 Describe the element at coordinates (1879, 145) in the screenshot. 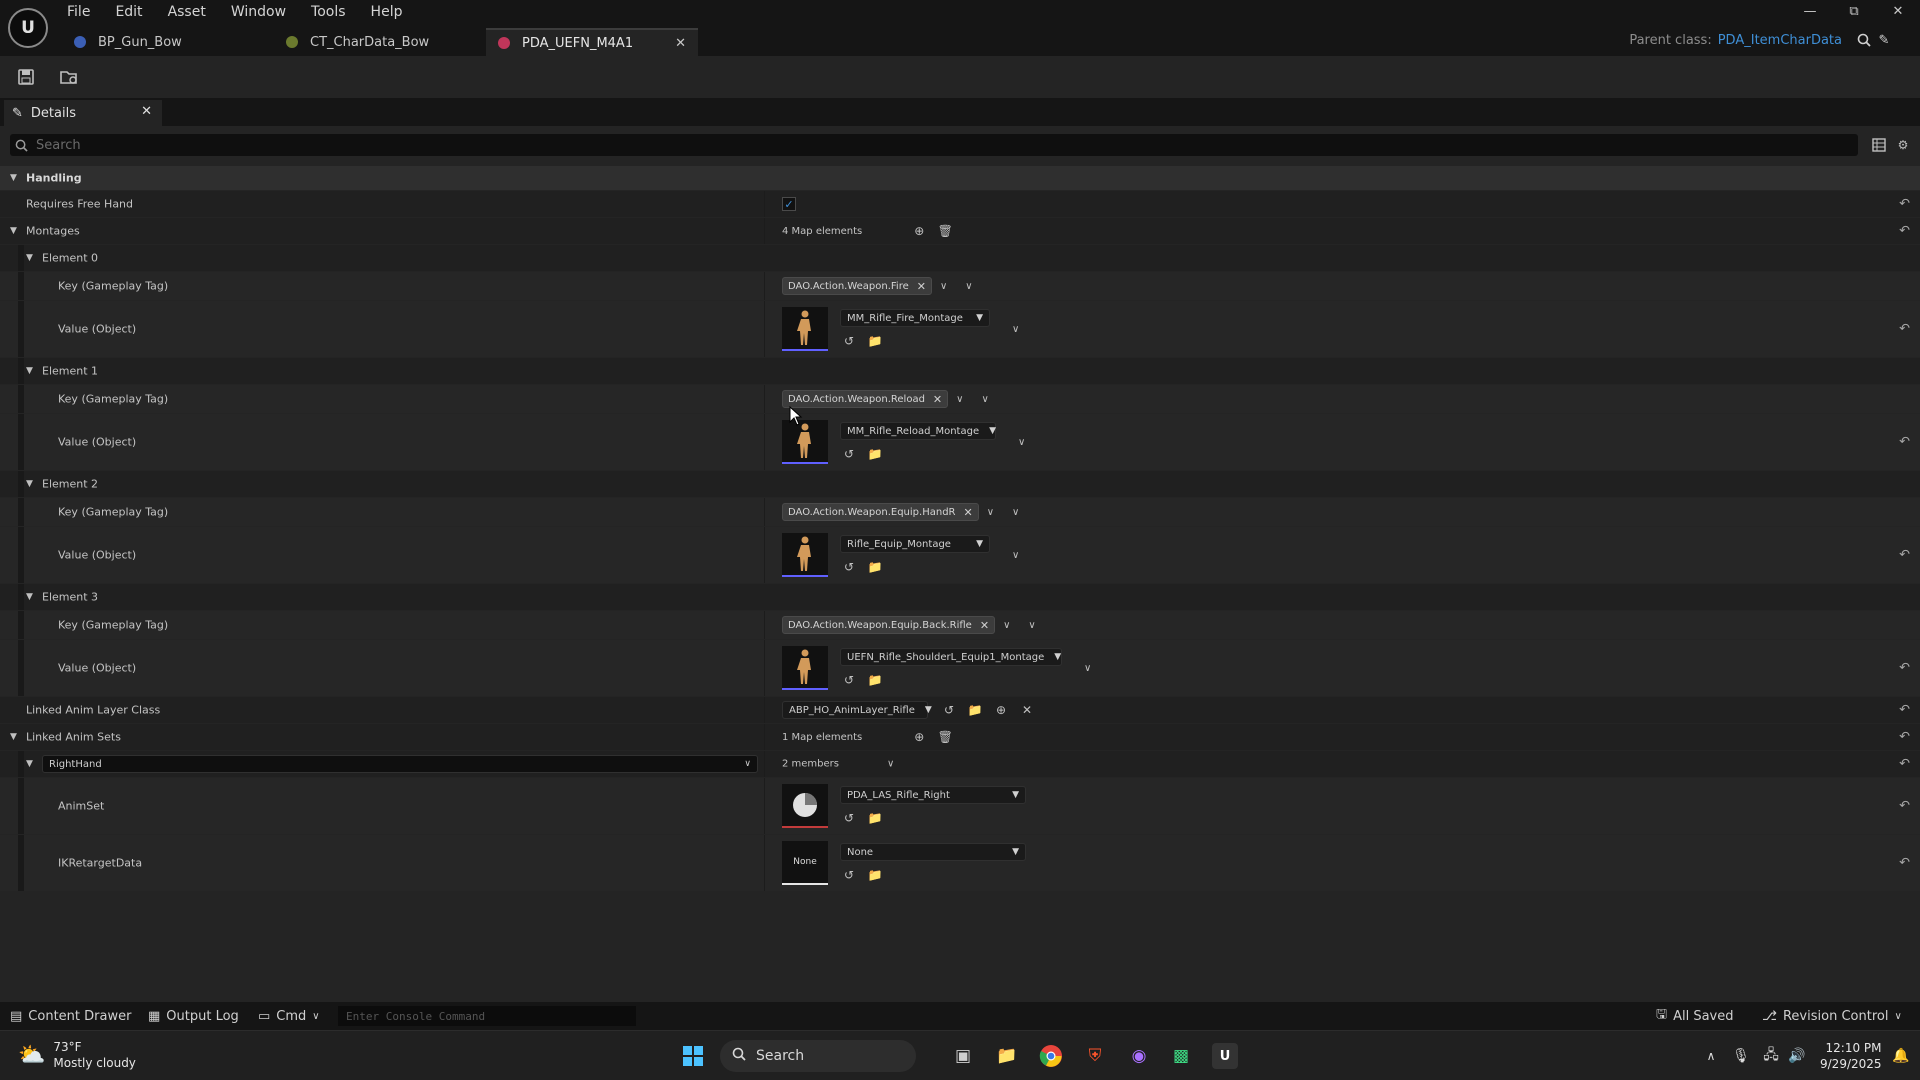

I see `table-view-icon` at that location.